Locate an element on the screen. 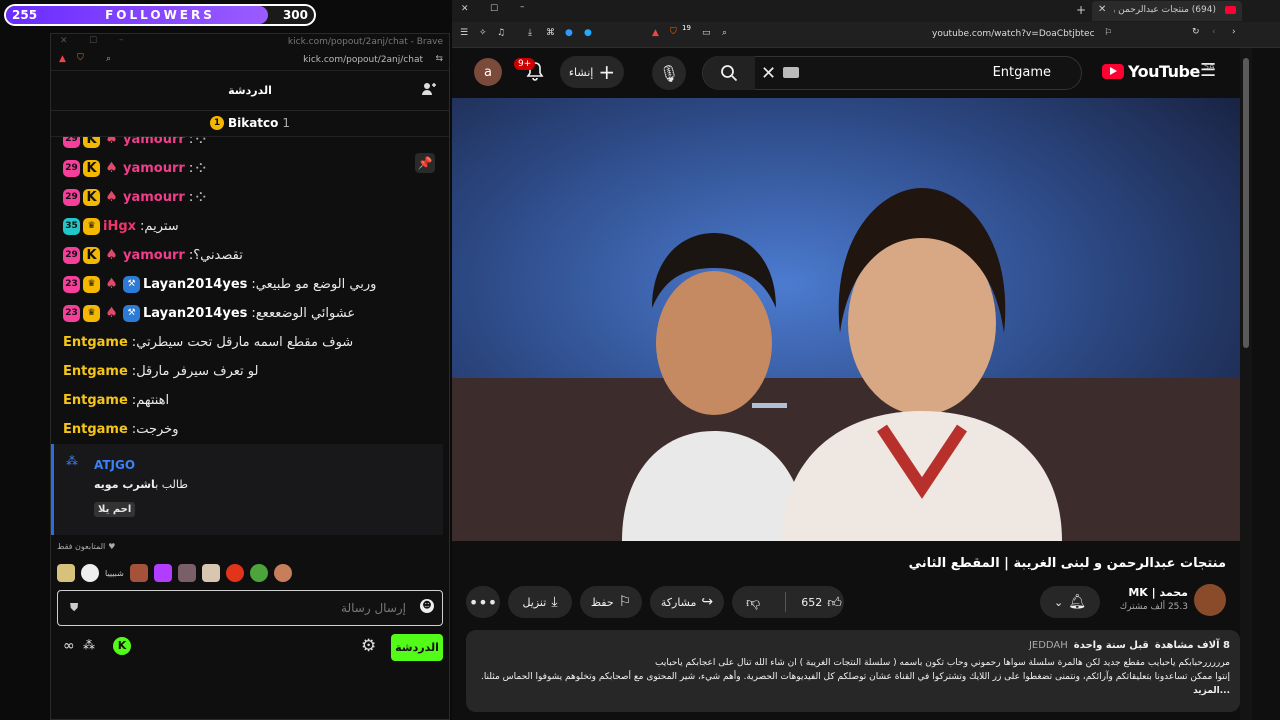 The width and height of the screenshot is (1280, 720). account-avatar: a is located at coordinates (488, 72).